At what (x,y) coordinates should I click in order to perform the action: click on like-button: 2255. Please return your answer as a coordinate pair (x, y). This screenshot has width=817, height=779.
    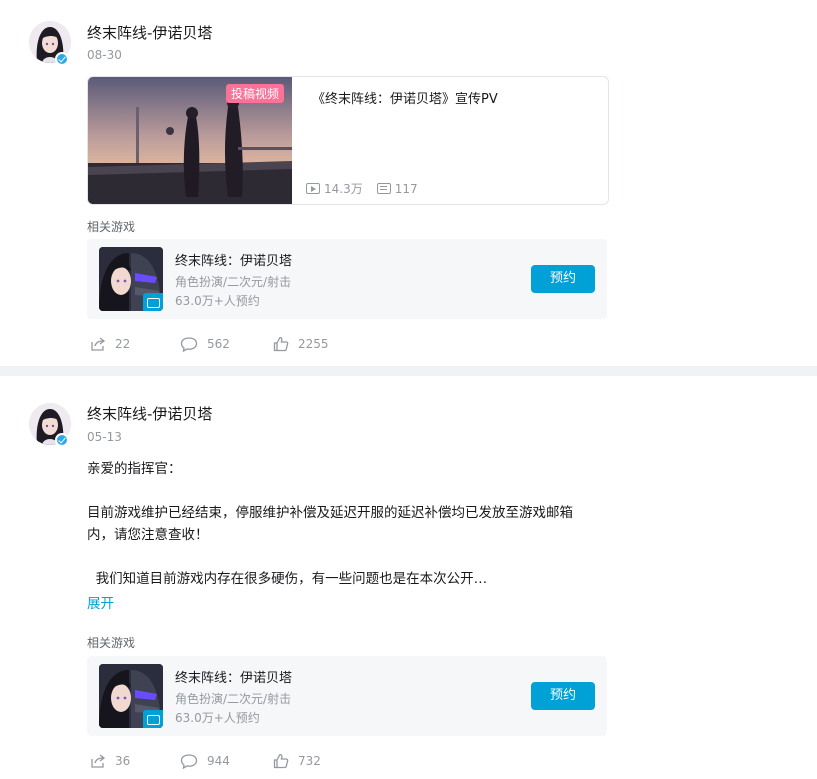
    Looking at the image, I should click on (301, 344).